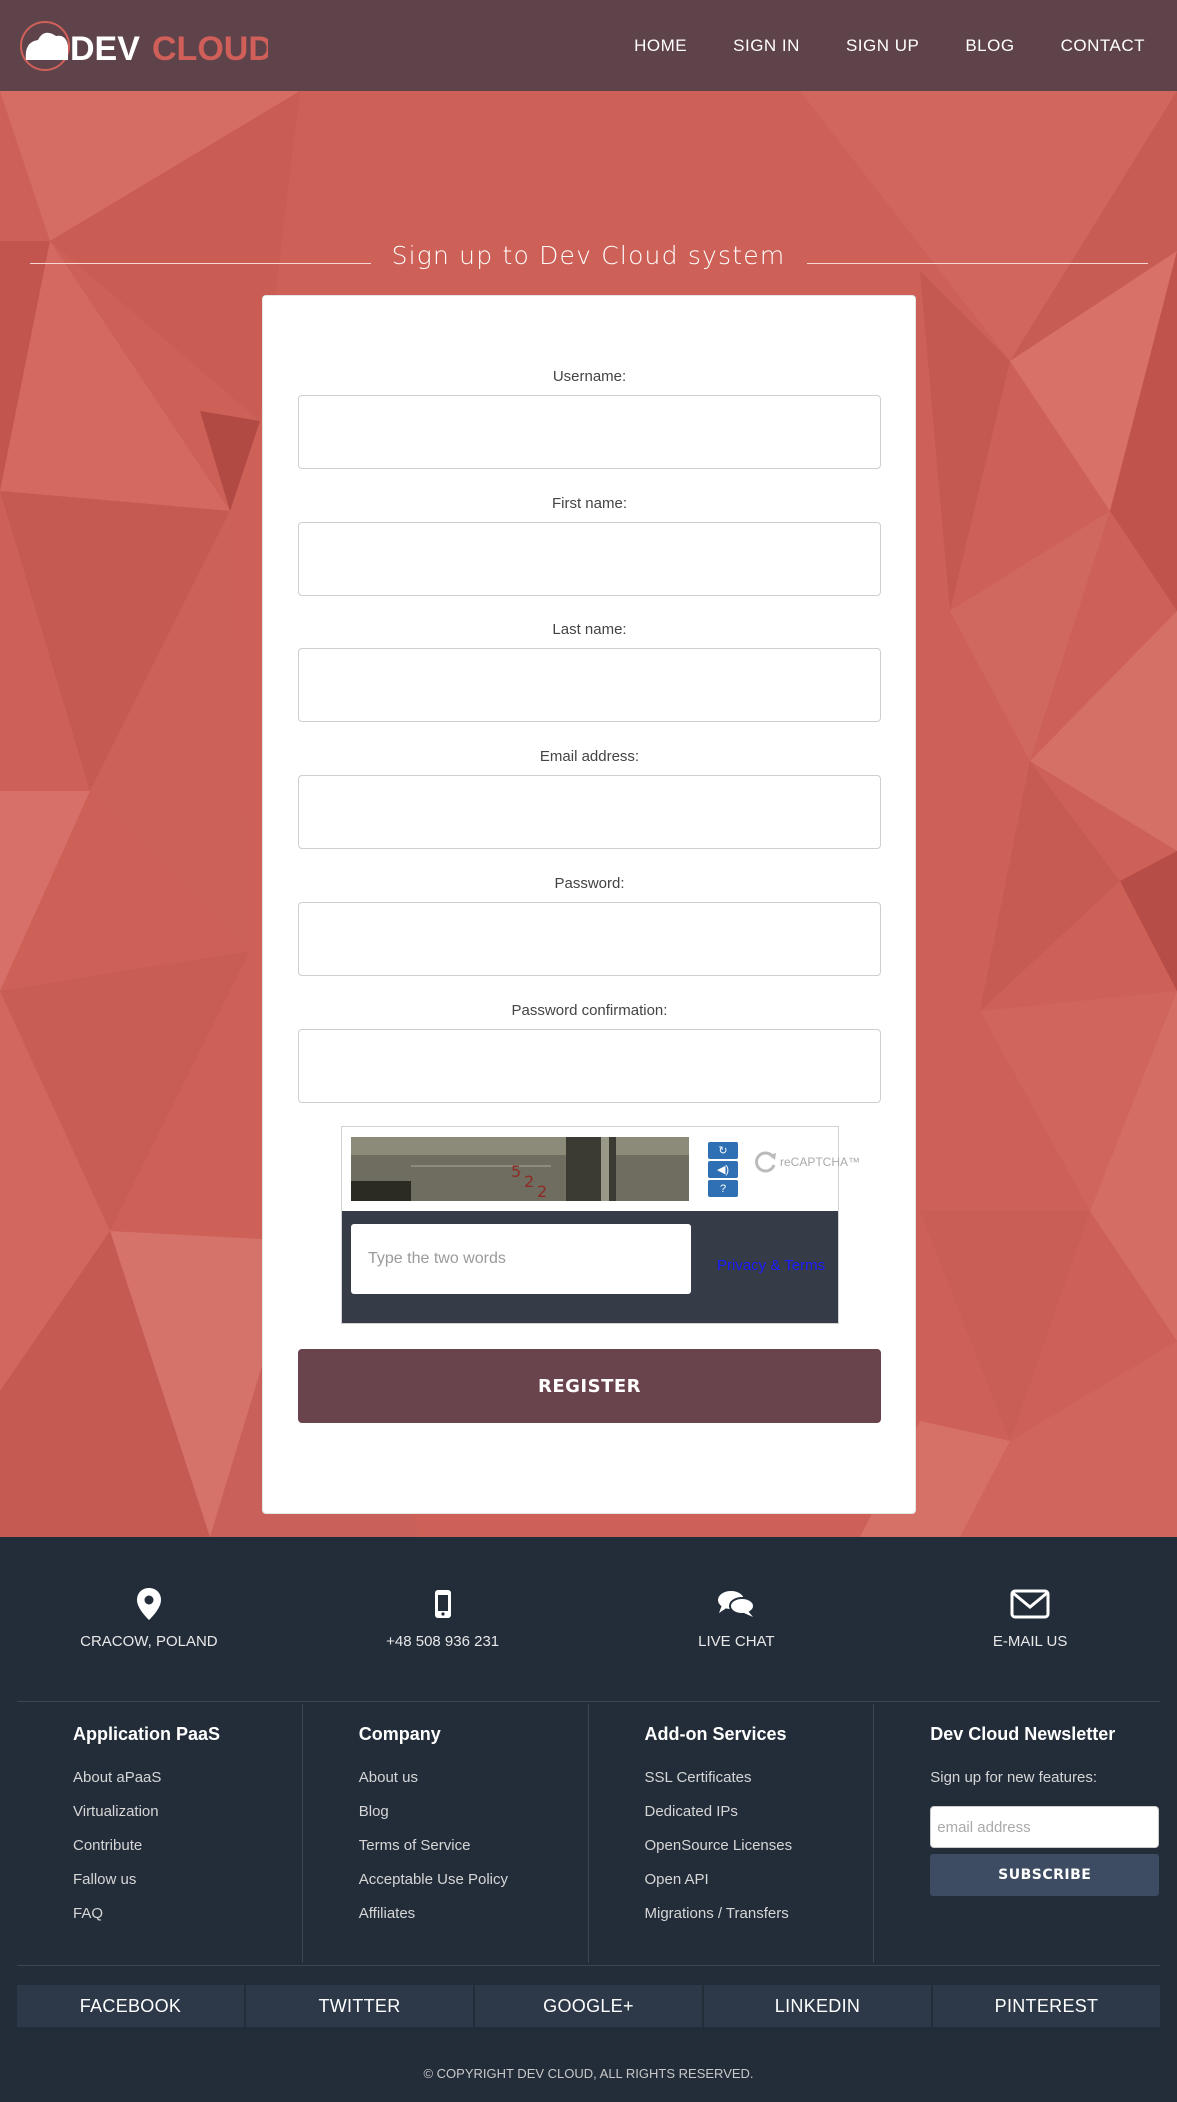  I want to click on nav-home: HOME, so click(660, 46).